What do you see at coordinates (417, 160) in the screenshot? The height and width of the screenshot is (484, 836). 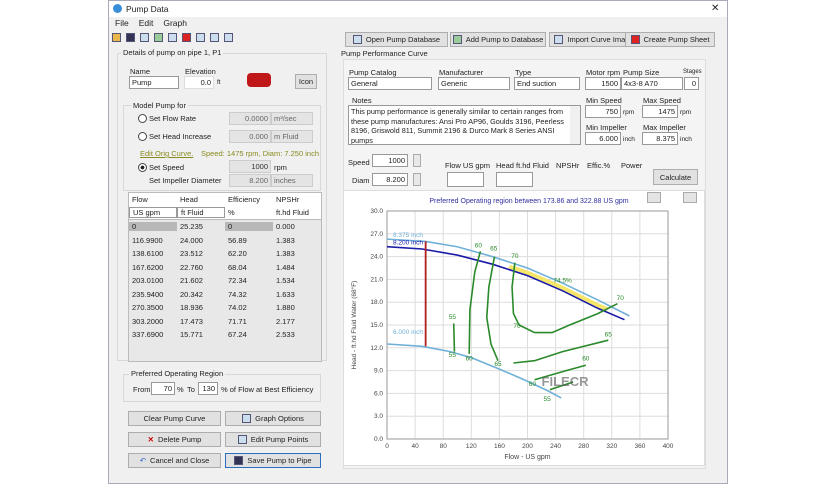 I see `speed-spinner` at bounding box center [417, 160].